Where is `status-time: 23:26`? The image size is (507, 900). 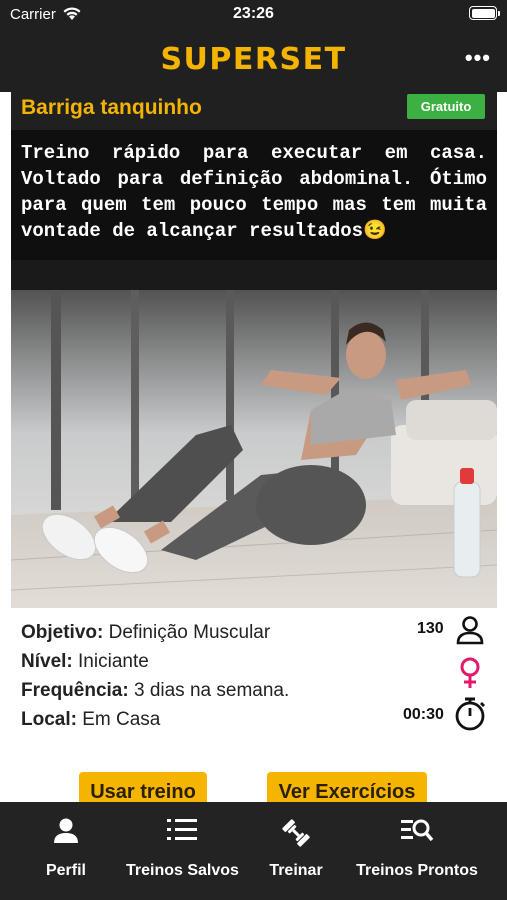
status-time: 23:26 is located at coordinates (253, 13).